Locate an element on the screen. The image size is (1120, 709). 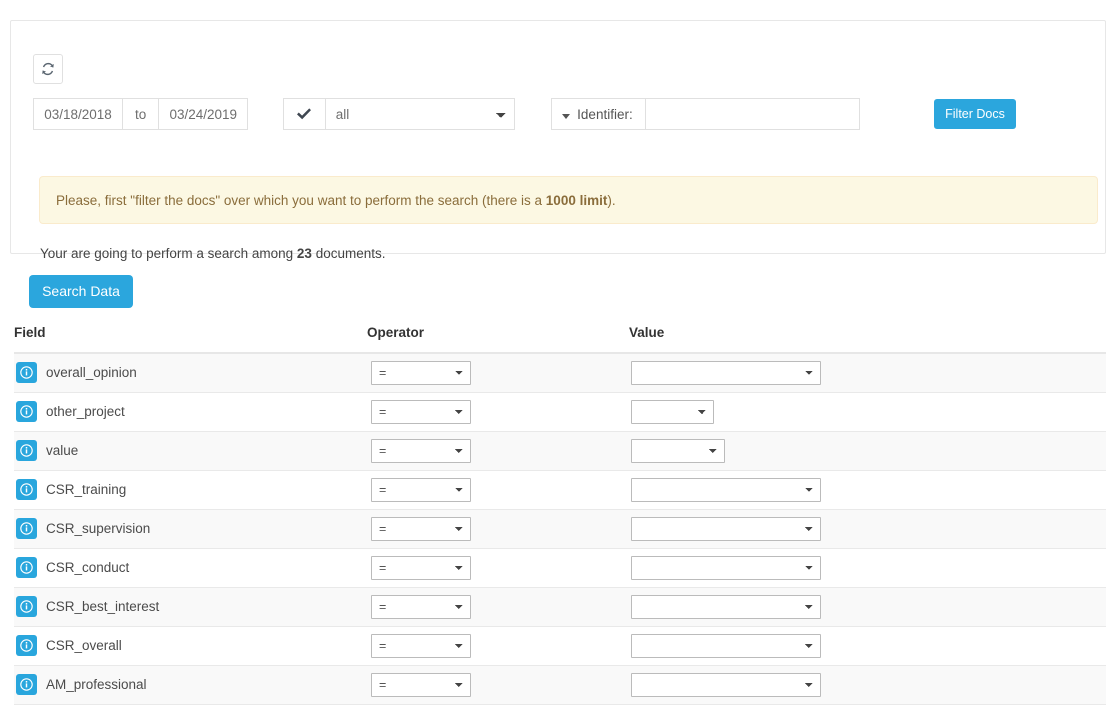
alert-limit: 1000 limit is located at coordinates (576, 200).